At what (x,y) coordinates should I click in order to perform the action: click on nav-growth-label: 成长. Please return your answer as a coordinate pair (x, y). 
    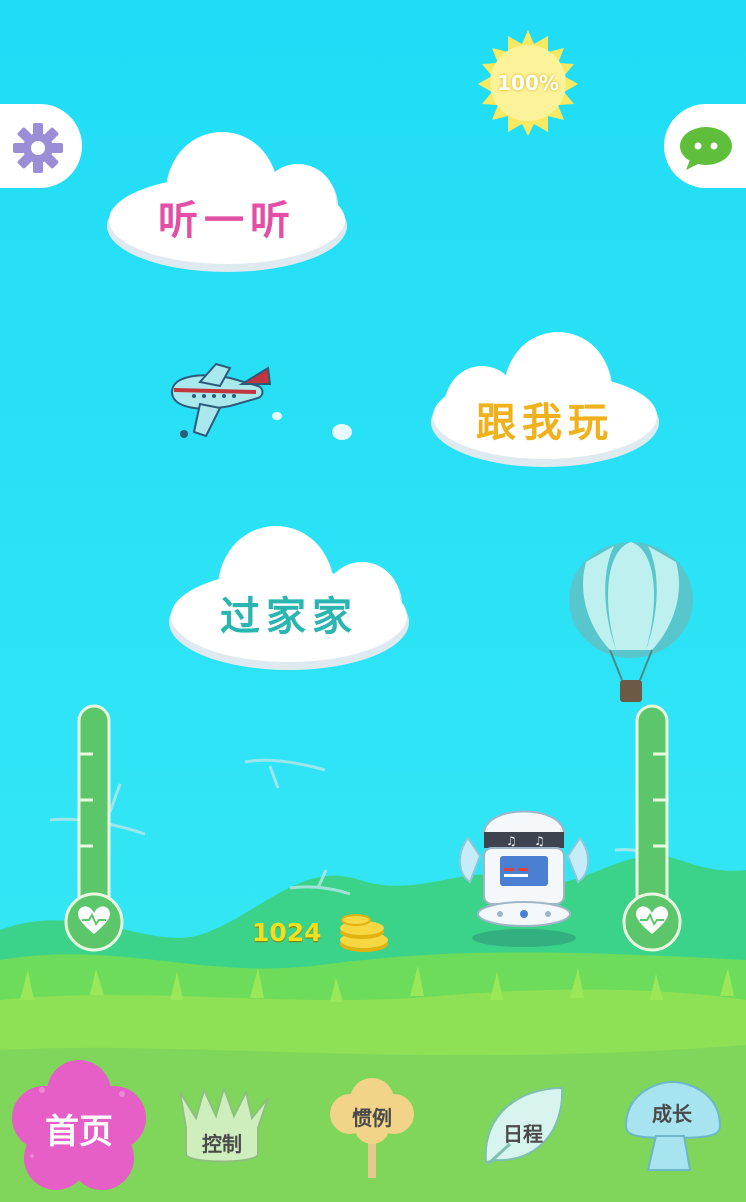
    Looking at the image, I should click on (672, 1114).